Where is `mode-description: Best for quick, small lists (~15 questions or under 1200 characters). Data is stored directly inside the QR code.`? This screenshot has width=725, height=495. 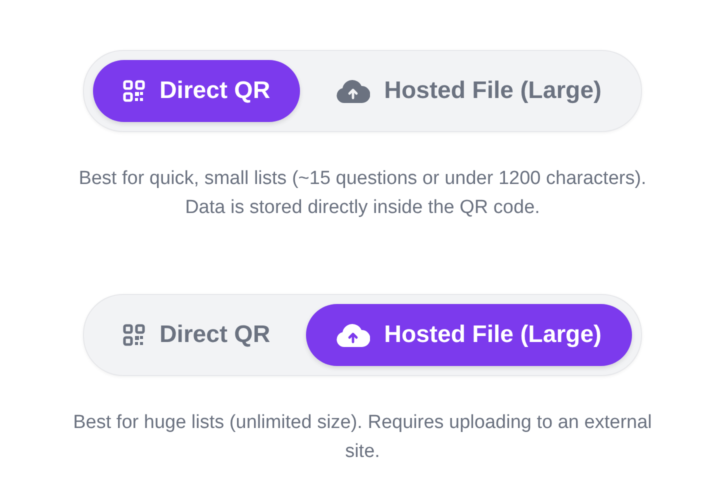
mode-description: Best for quick, small lists (~15 questions or under 1200 characters). Data is stored directly inside the QR code. is located at coordinates (363, 193).